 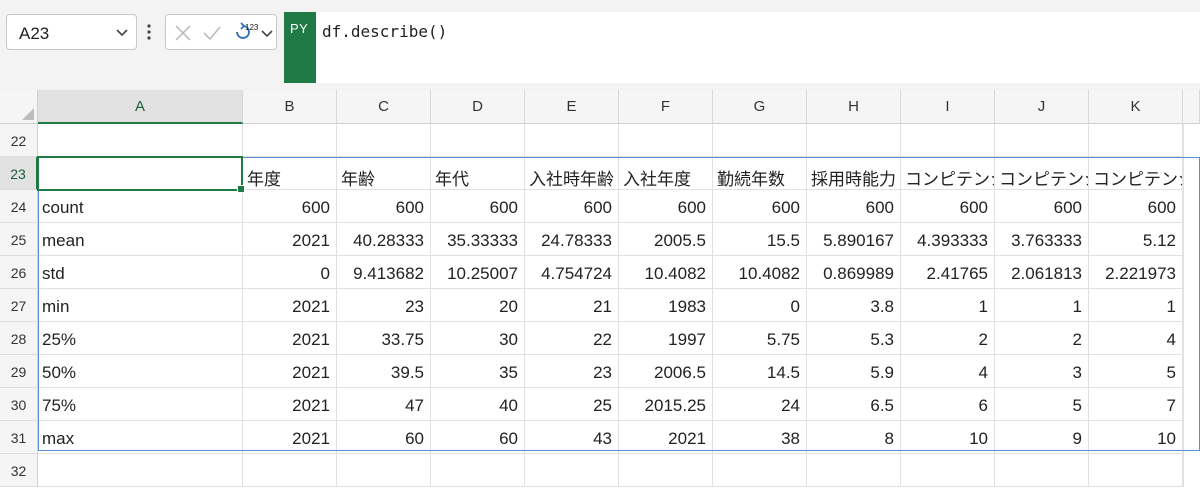 What do you see at coordinates (948, 404) in the screenshot?
I see `cell-i30: 6` at bounding box center [948, 404].